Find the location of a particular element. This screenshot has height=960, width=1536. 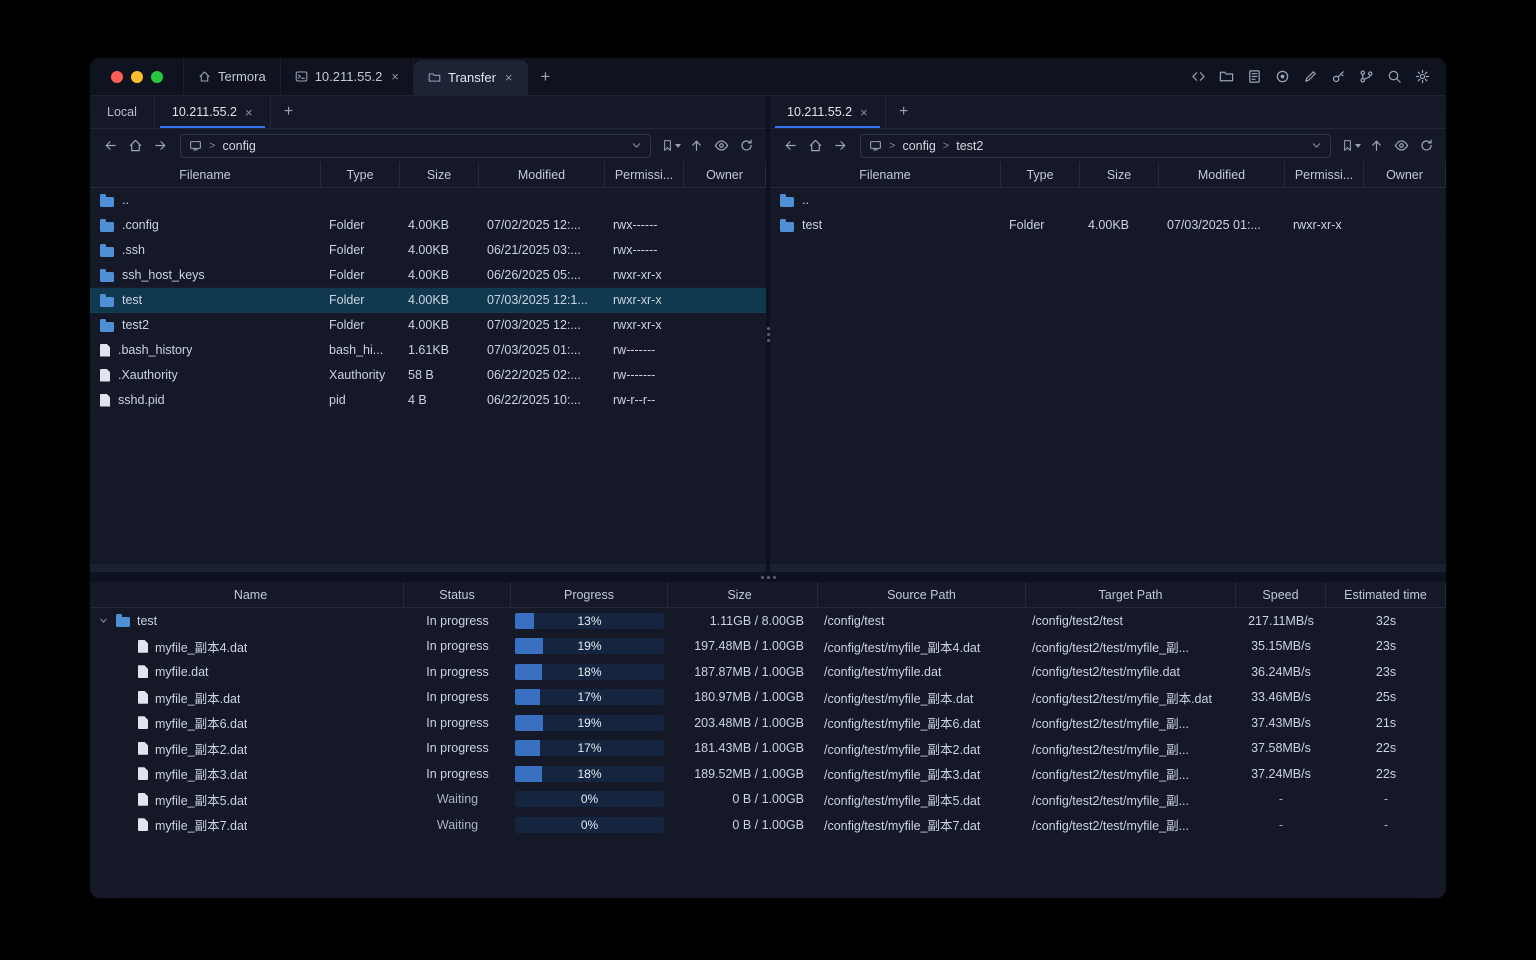

transfer-speed: 37.58MB/s is located at coordinates (1281, 748).